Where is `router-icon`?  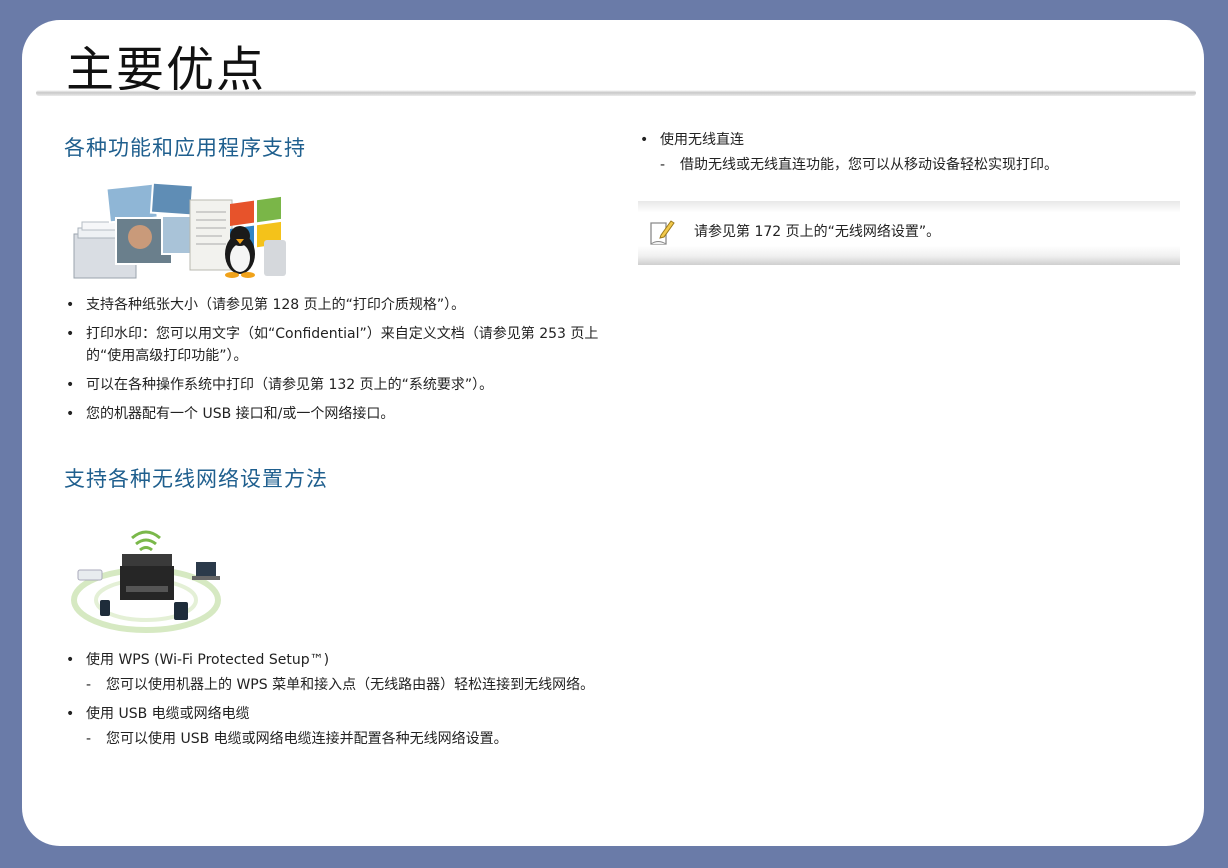
router-icon is located at coordinates (90, 575).